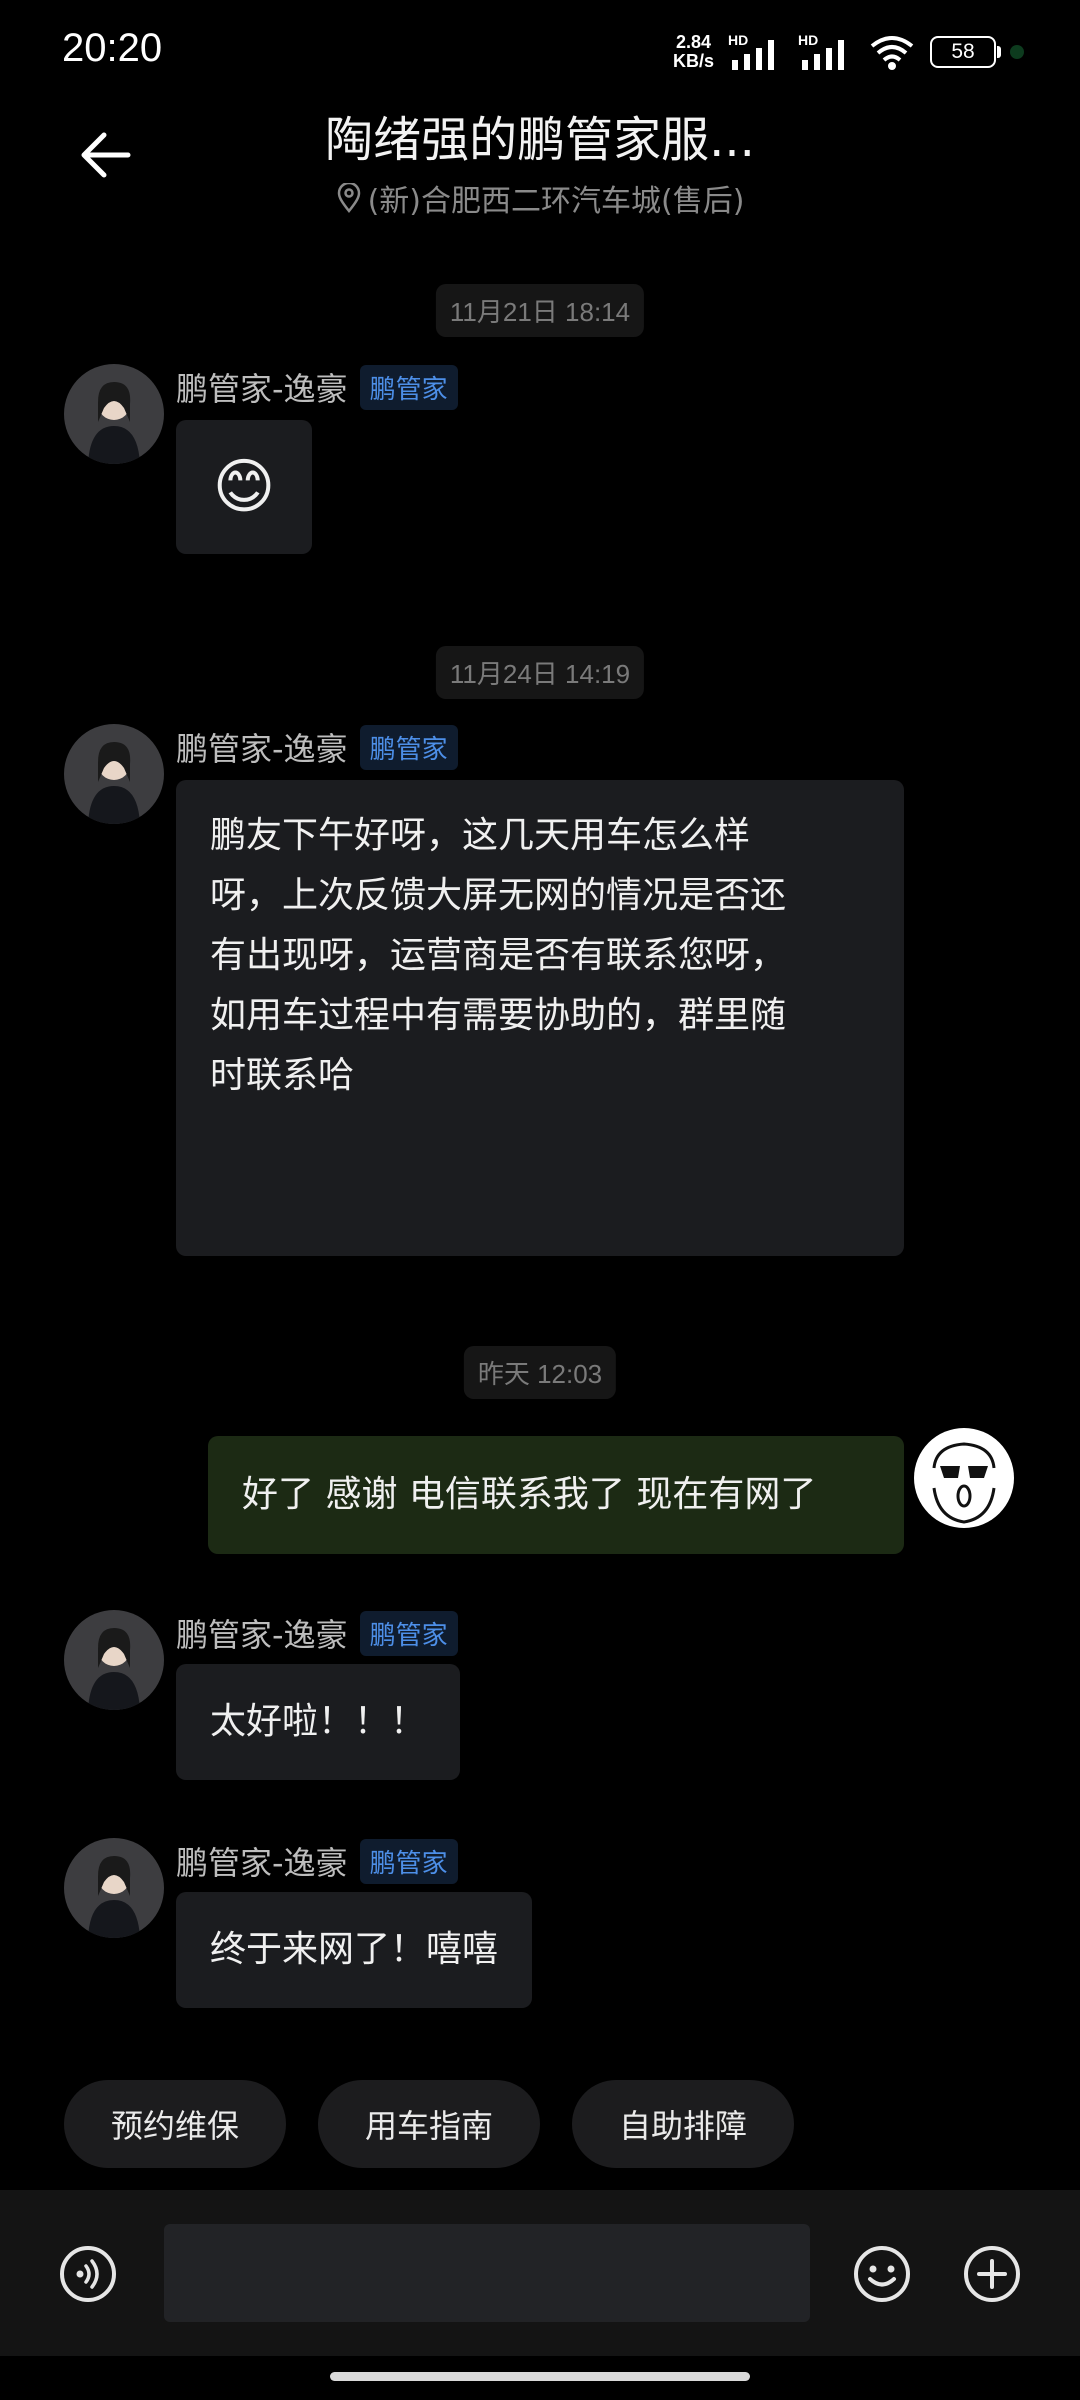  I want to click on network-speed: 2.84 KB/s, so click(693, 52).